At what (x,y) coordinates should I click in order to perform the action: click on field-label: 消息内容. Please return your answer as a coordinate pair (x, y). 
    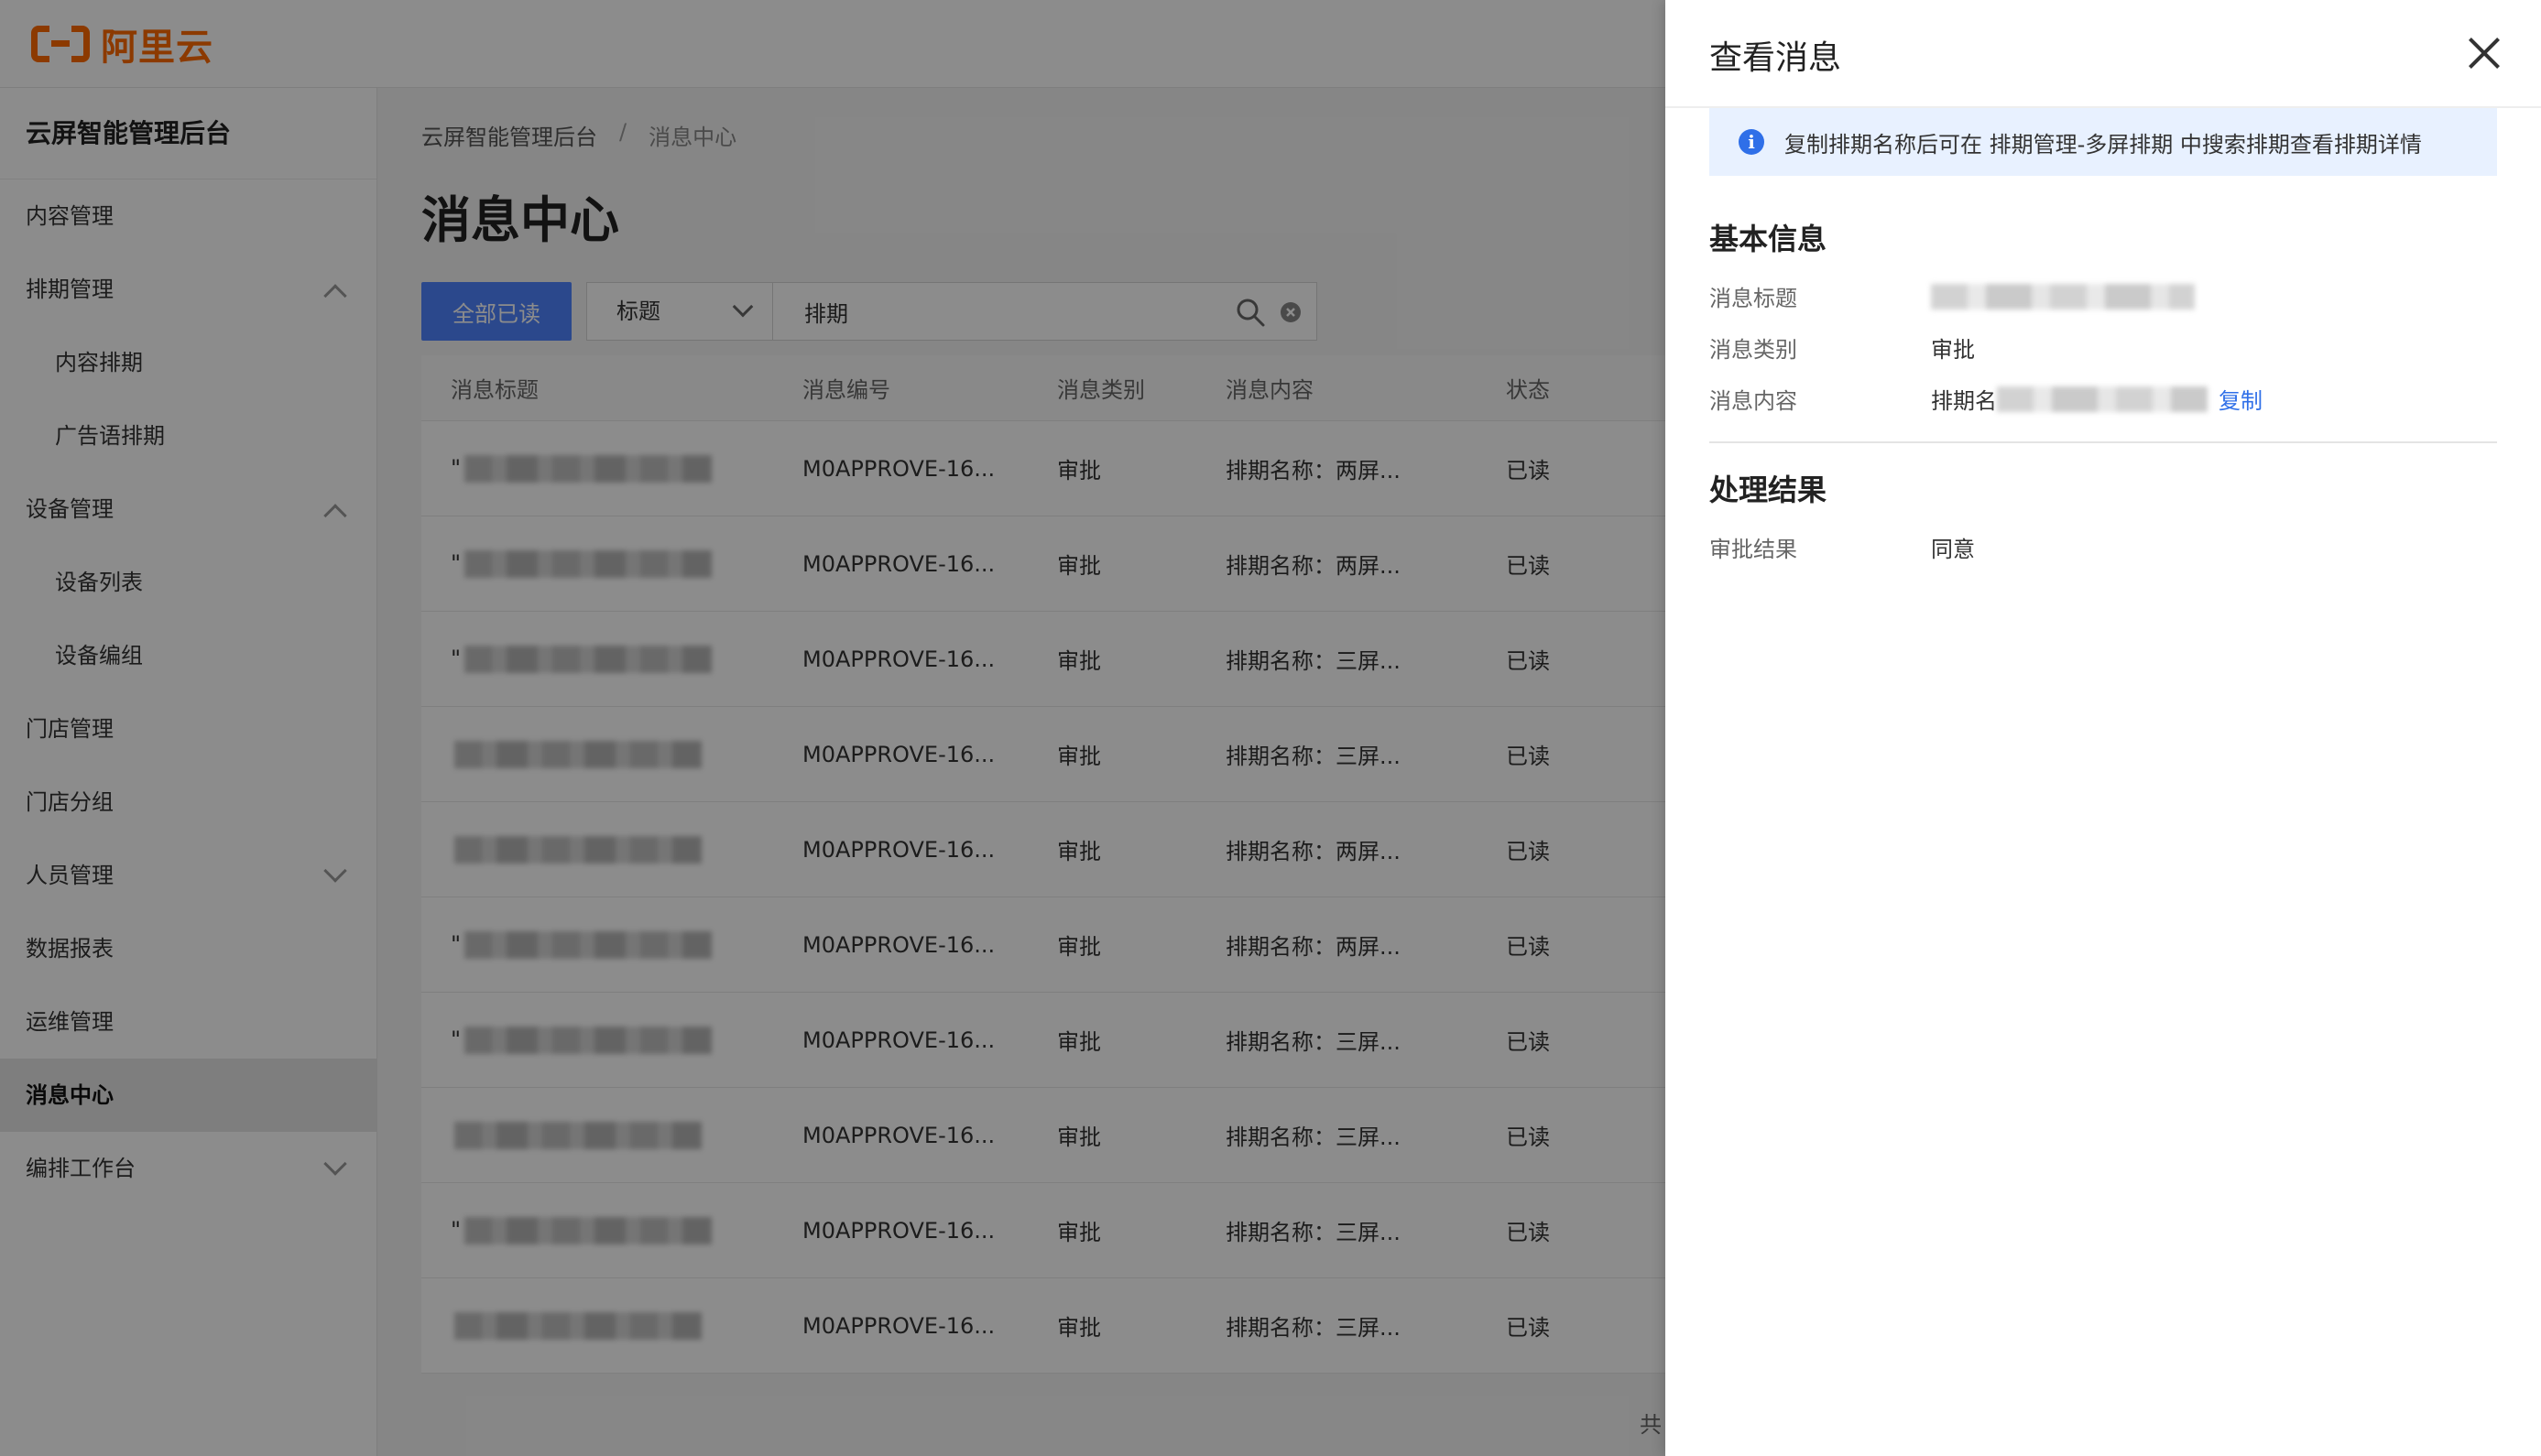
    Looking at the image, I should click on (1753, 401).